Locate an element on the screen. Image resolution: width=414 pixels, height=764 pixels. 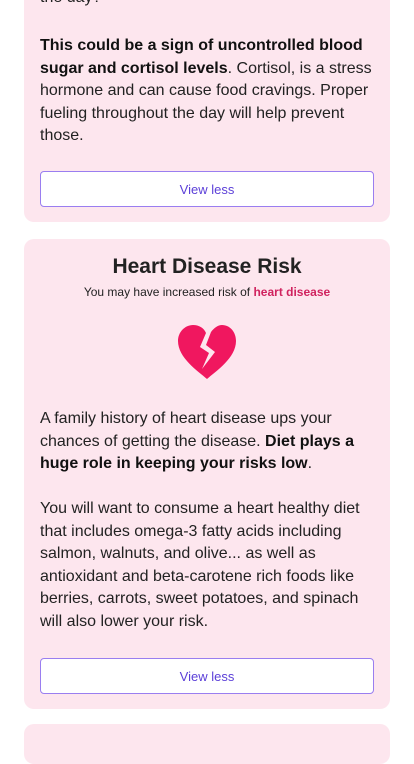
broken-heart-icon is located at coordinates (207, 352).